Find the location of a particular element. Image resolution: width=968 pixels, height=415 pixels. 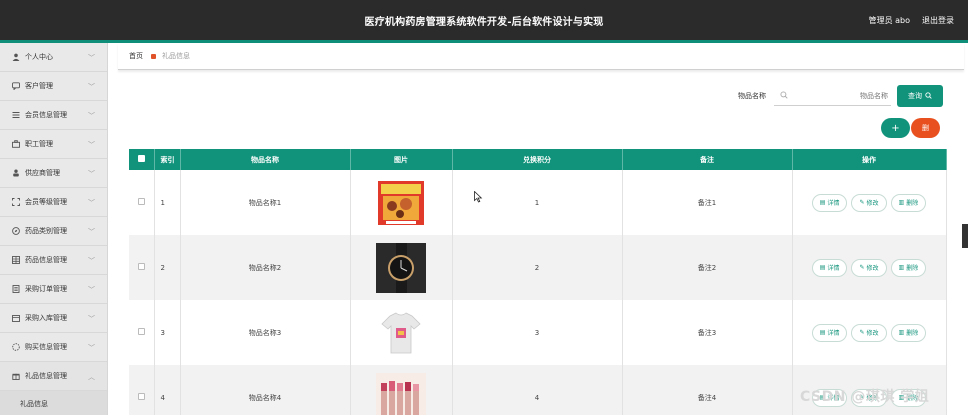

app-title: 医疗机构药房管理系统软件开发-后台软件设计与实现 is located at coordinates (484, 22).